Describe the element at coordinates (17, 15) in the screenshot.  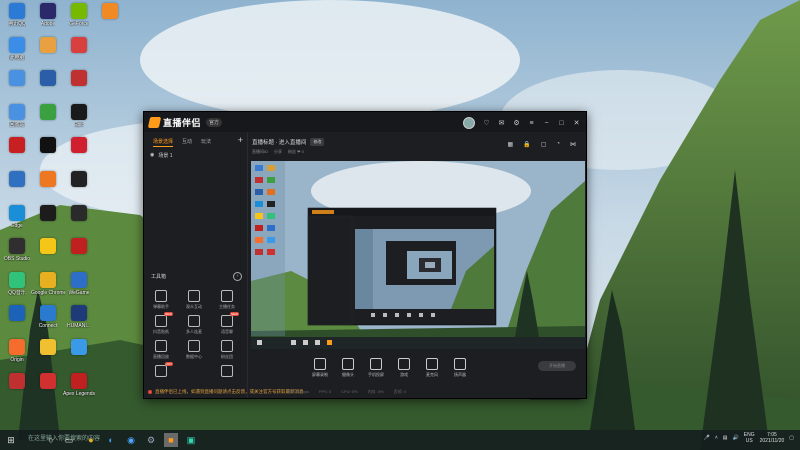
I see `desktop-icon: 腾讯QQ` at that location.